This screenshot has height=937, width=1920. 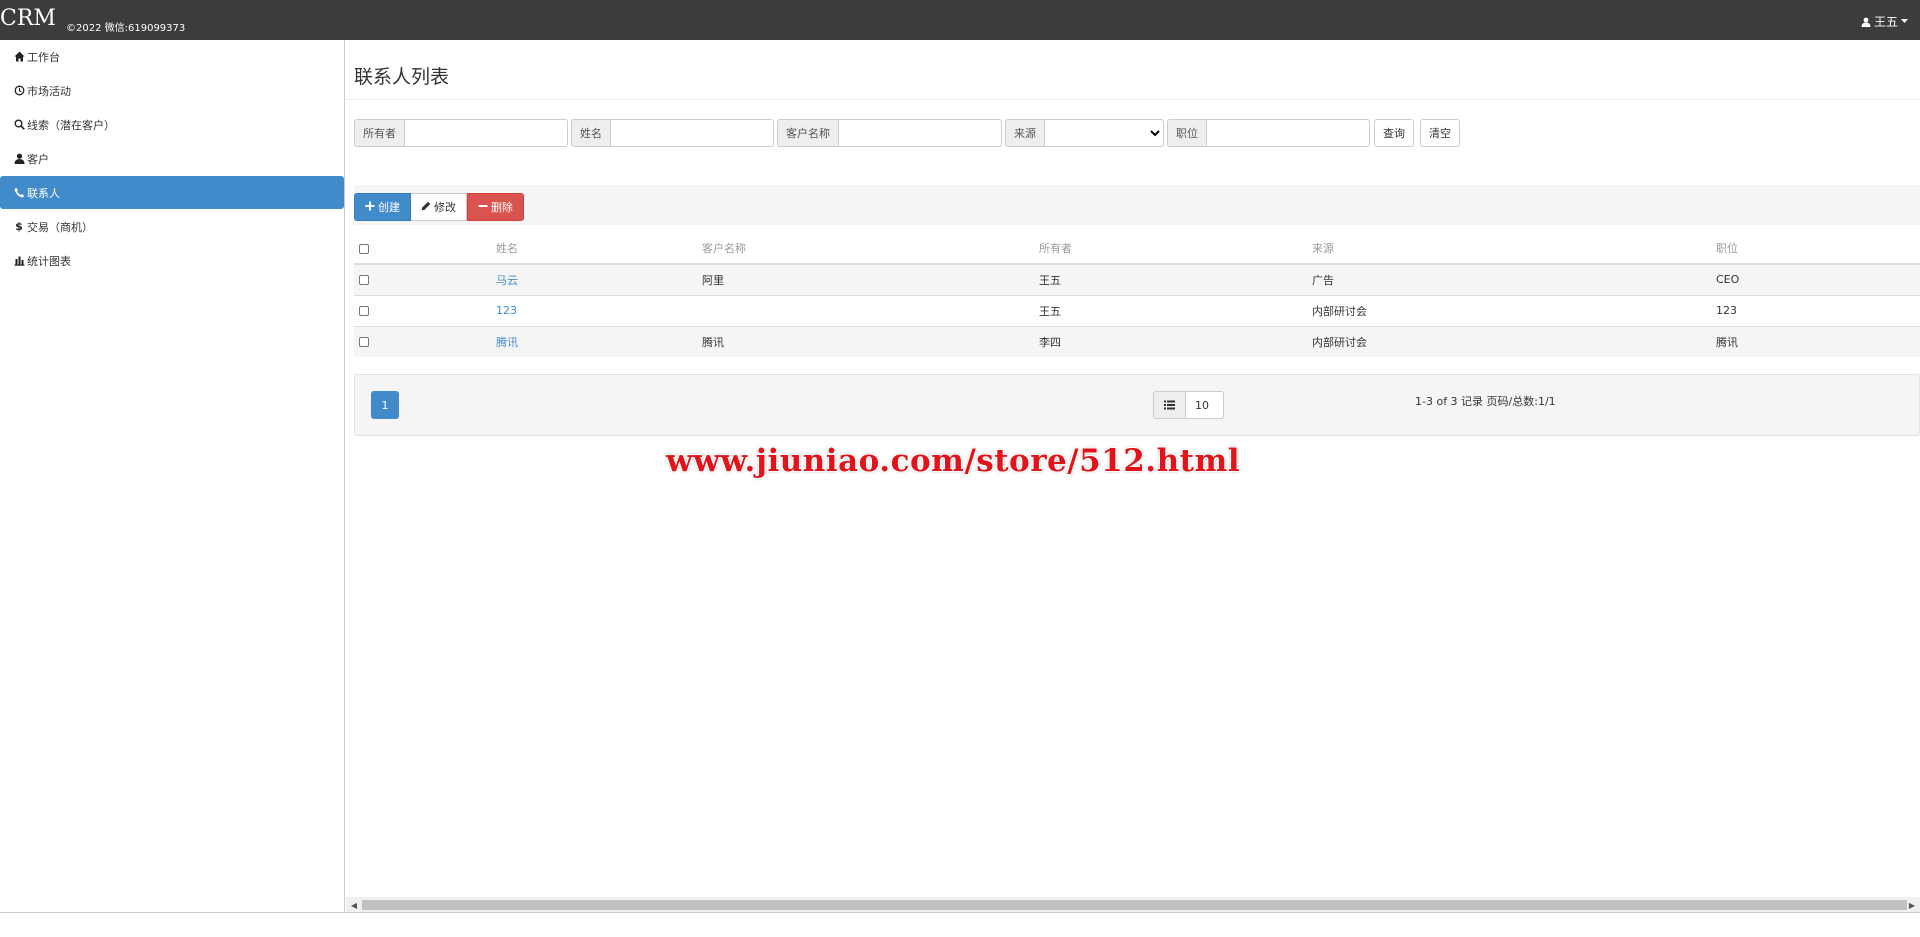 What do you see at coordinates (870, 249) in the screenshot?
I see `column-header-customer: 客户名称` at bounding box center [870, 249].